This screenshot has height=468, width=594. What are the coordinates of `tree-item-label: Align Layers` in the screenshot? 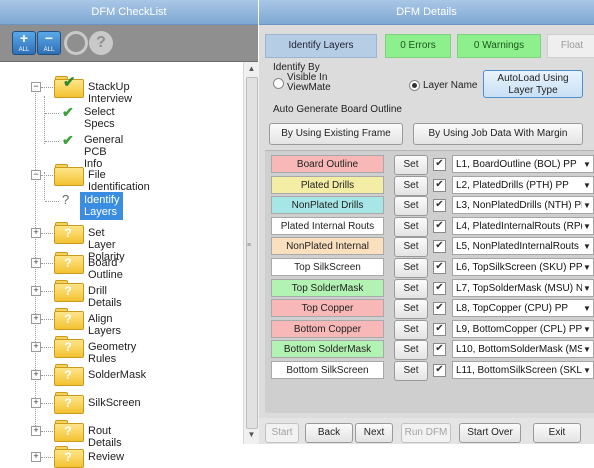 It's located at (105, 325).